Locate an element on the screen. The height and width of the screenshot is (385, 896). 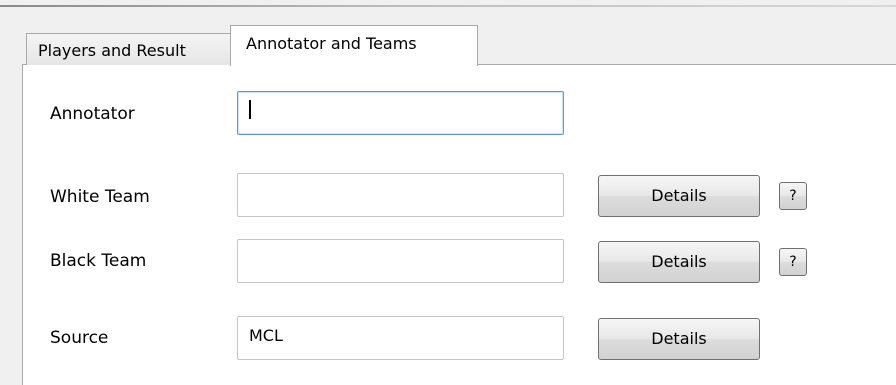
source-details-button: Details is located at coordinates (679, 339).